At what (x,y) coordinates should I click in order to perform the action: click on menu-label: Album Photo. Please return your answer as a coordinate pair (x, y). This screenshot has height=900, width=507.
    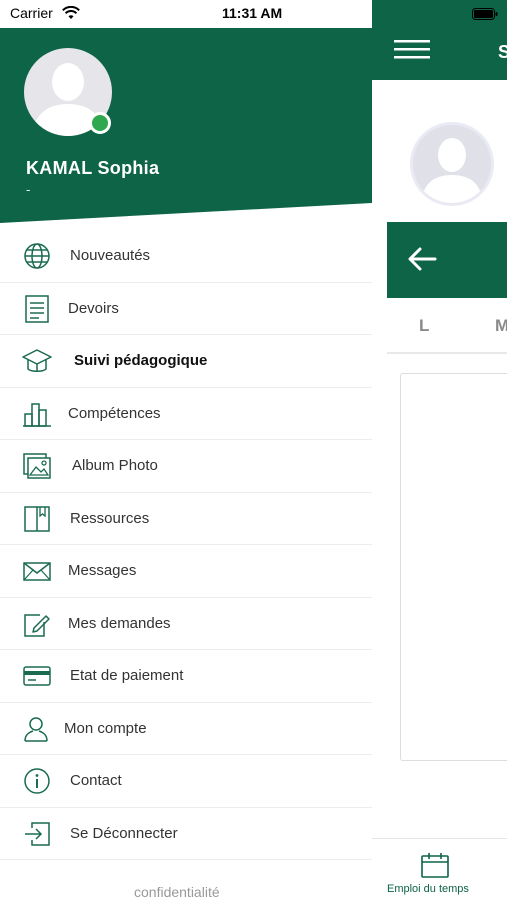
    Looking at the image, I should click on (115, 465).